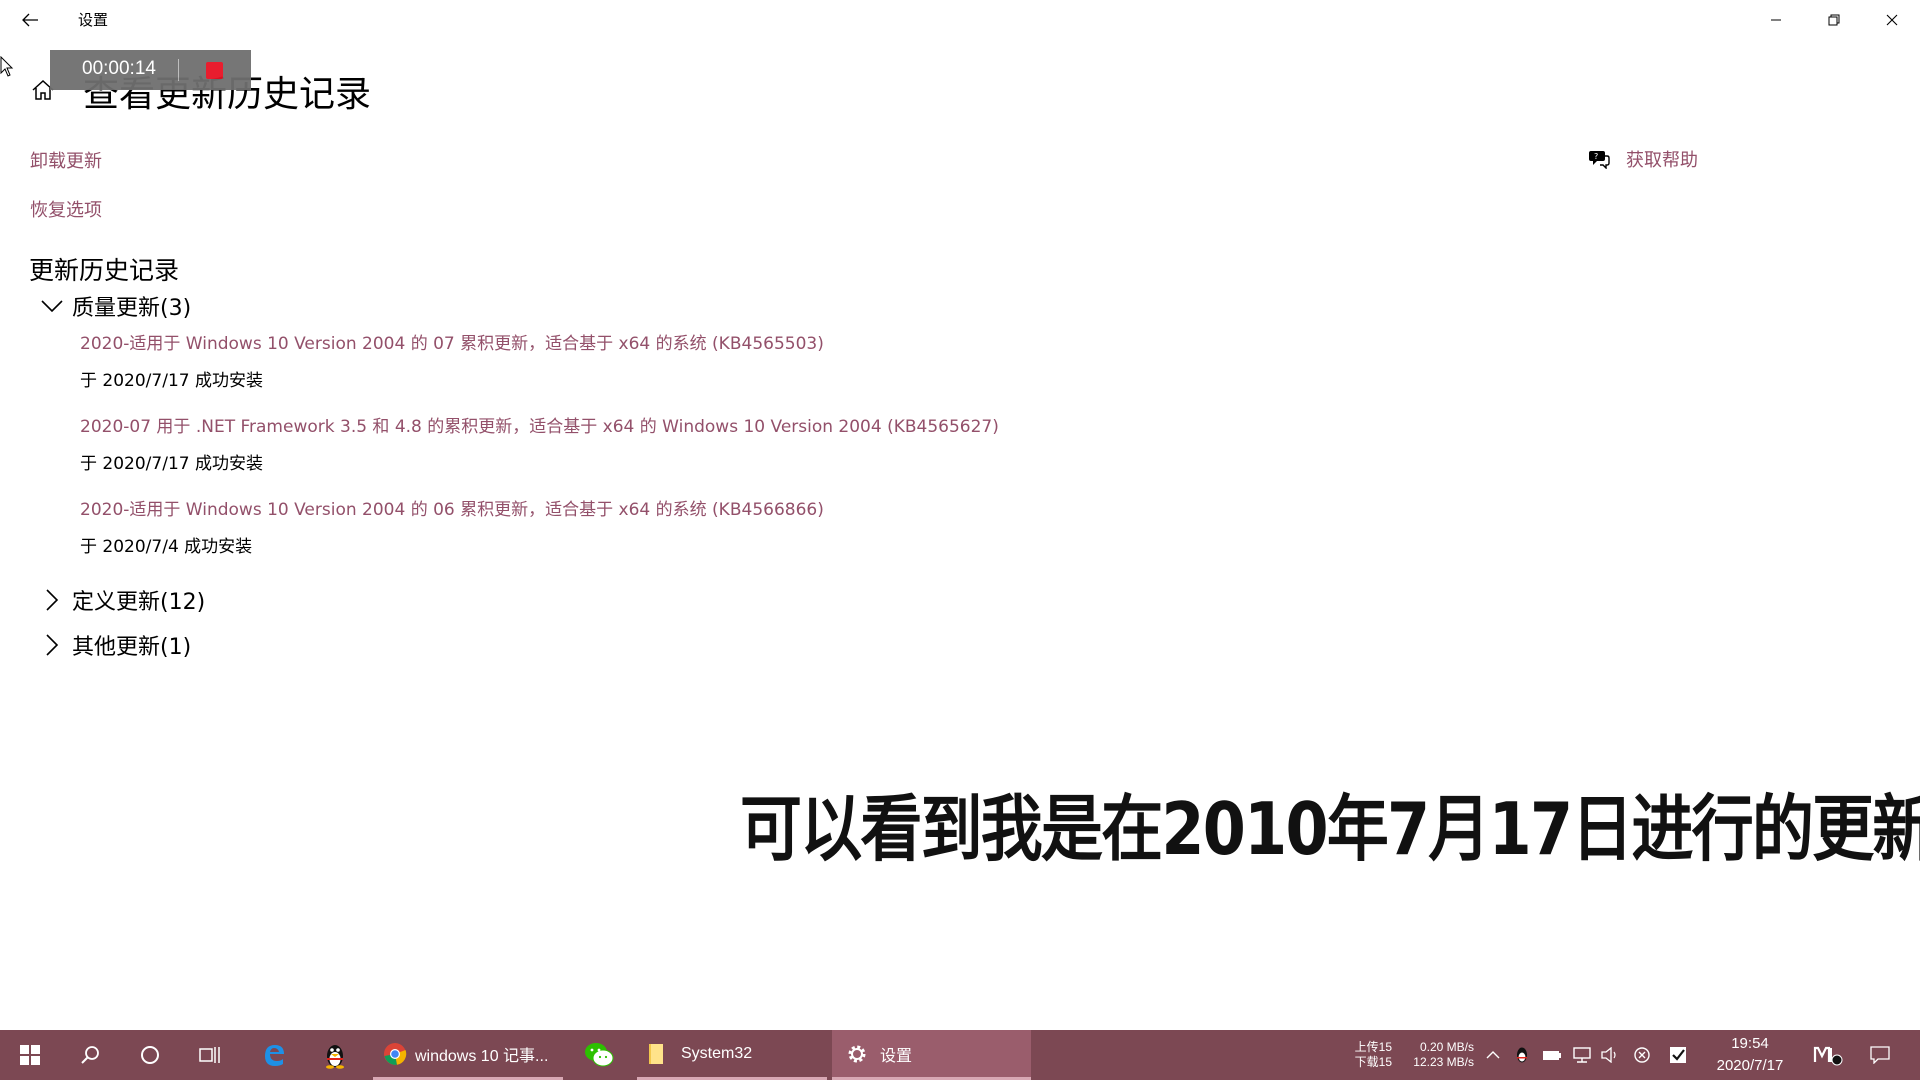 This screenshot has width=1920, height=1080. I want to click on minimize-icon, so click(1776, 20).